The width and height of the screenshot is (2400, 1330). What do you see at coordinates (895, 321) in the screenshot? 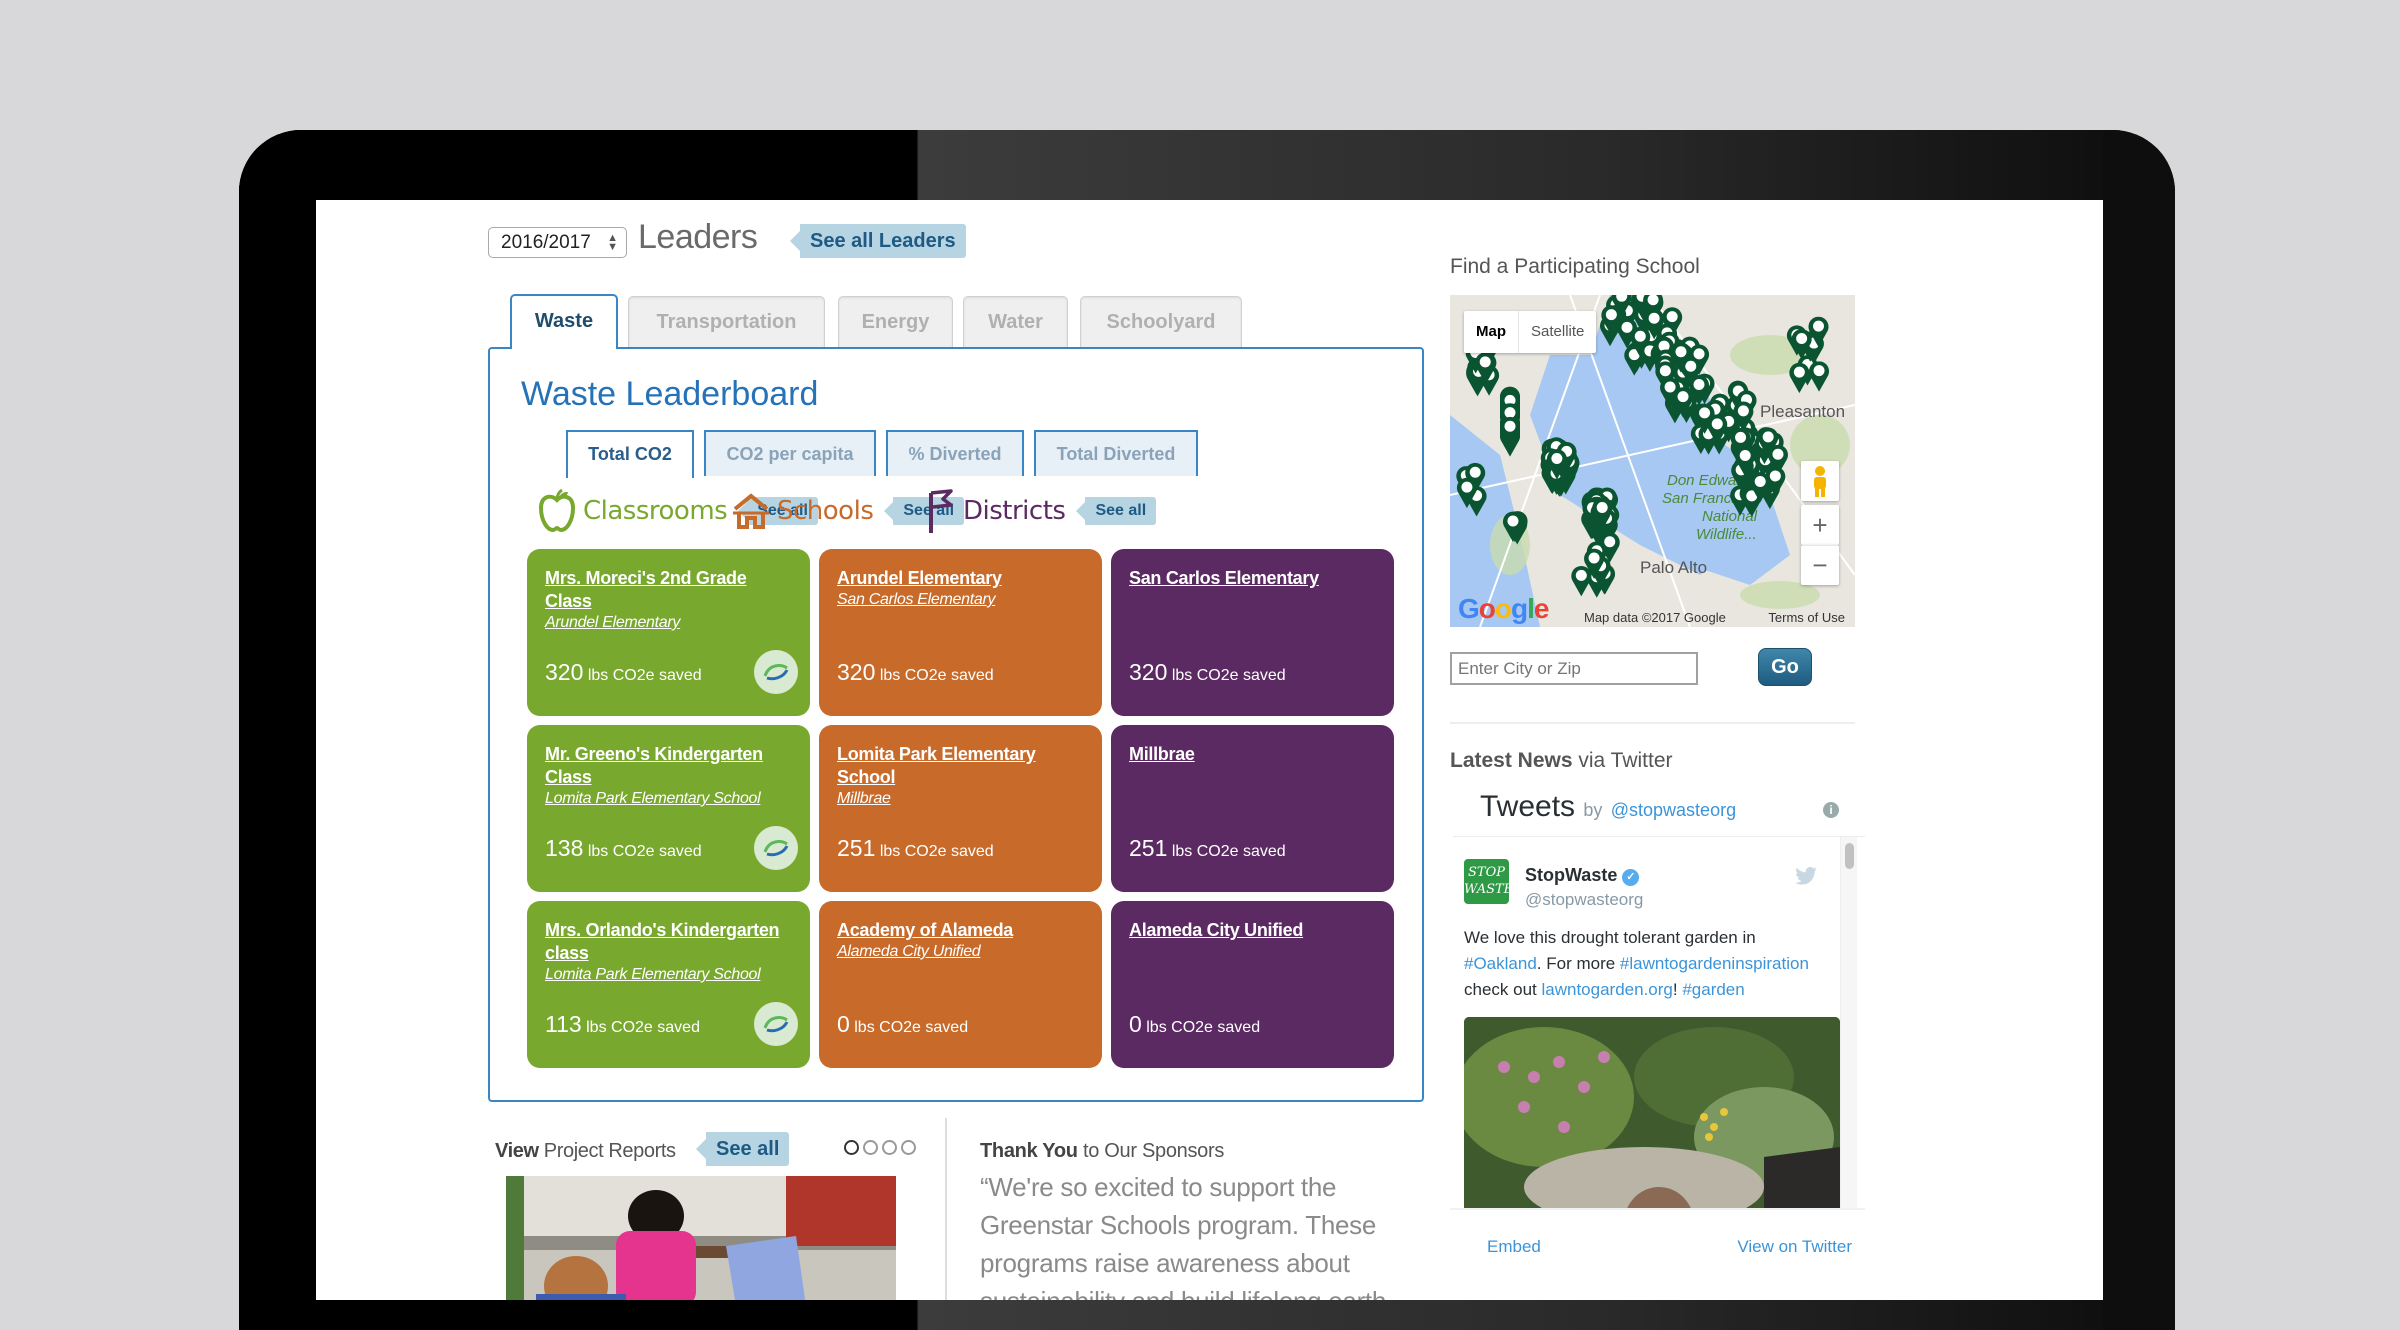
I see `tab-energy: Energy` at bounding box center [895, 321].